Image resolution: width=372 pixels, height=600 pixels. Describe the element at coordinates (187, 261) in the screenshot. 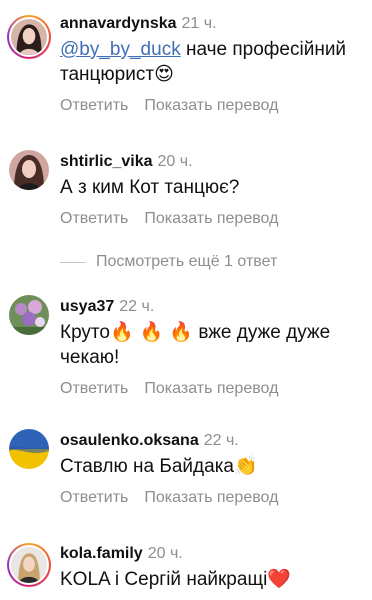

I see `view-more-replies-label: Посмотреть ещё 1 ответ` at that location.